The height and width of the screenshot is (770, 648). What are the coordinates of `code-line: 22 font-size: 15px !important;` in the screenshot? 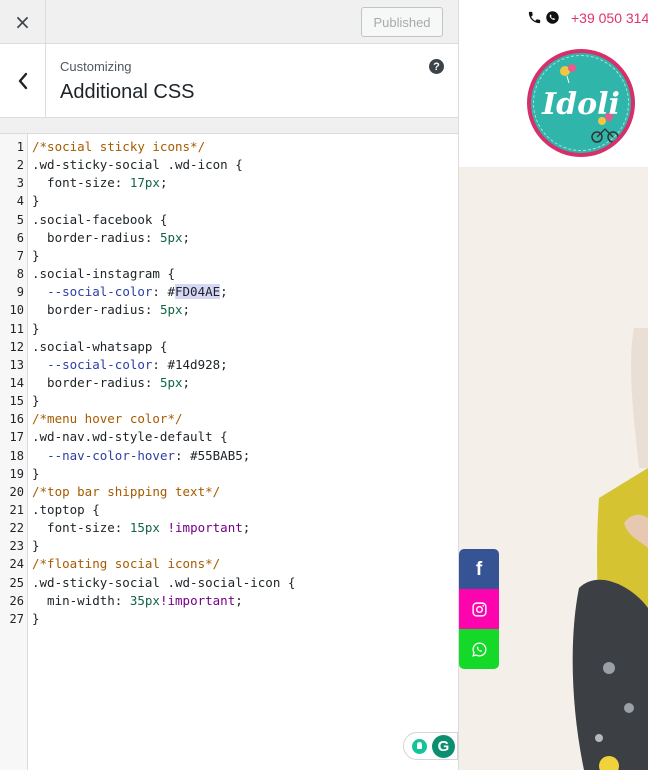 It's located at (229, 528).